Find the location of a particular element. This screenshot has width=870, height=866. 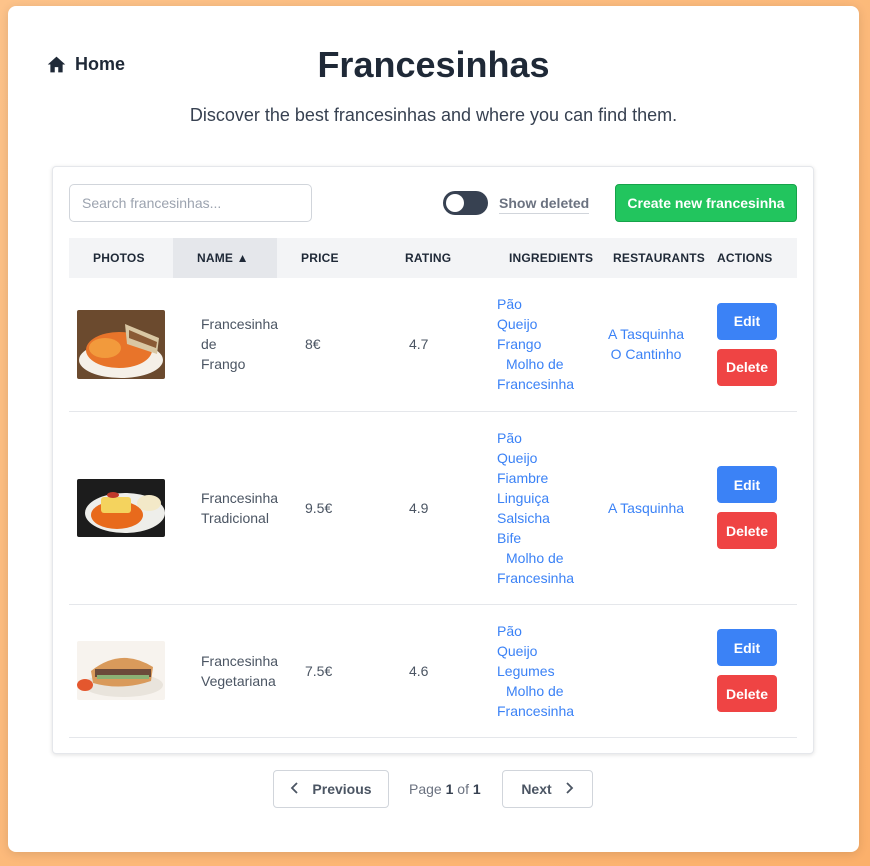

page-word: Page is located at coordinates (425, 789).